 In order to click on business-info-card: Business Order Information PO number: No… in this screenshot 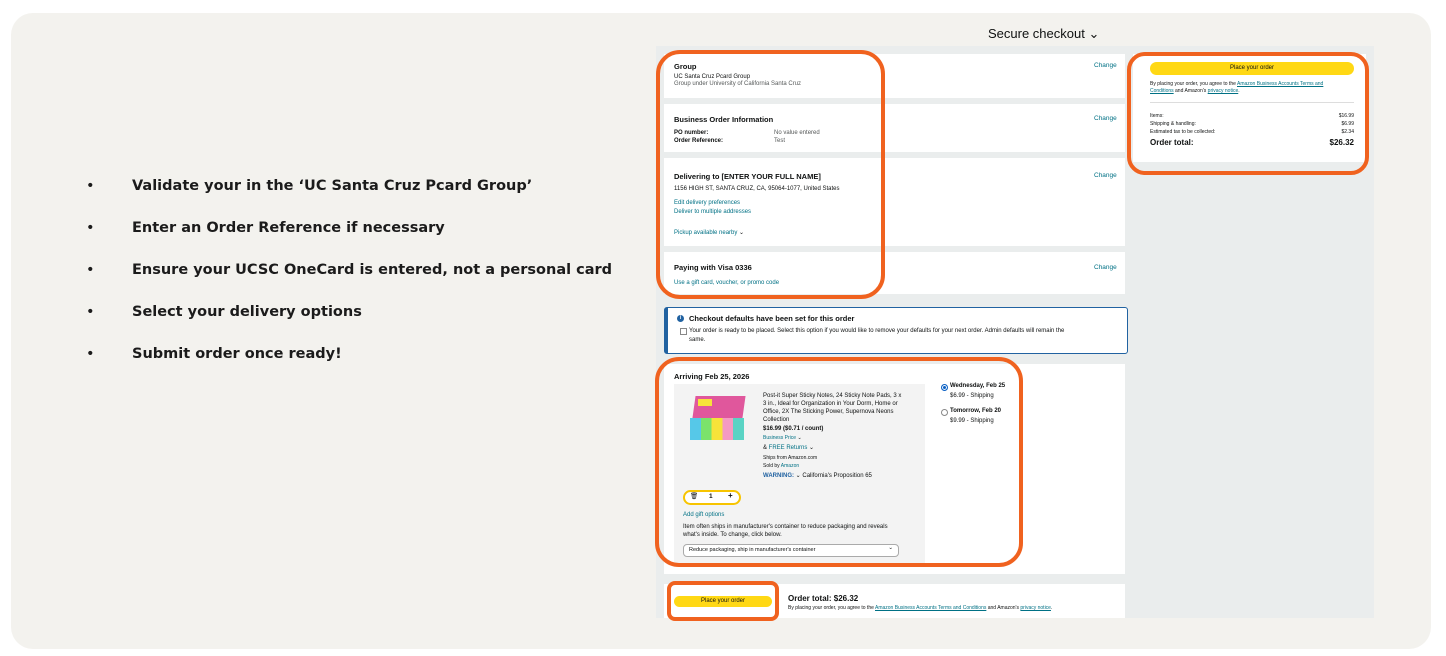, I will do `click(894, 128)`.